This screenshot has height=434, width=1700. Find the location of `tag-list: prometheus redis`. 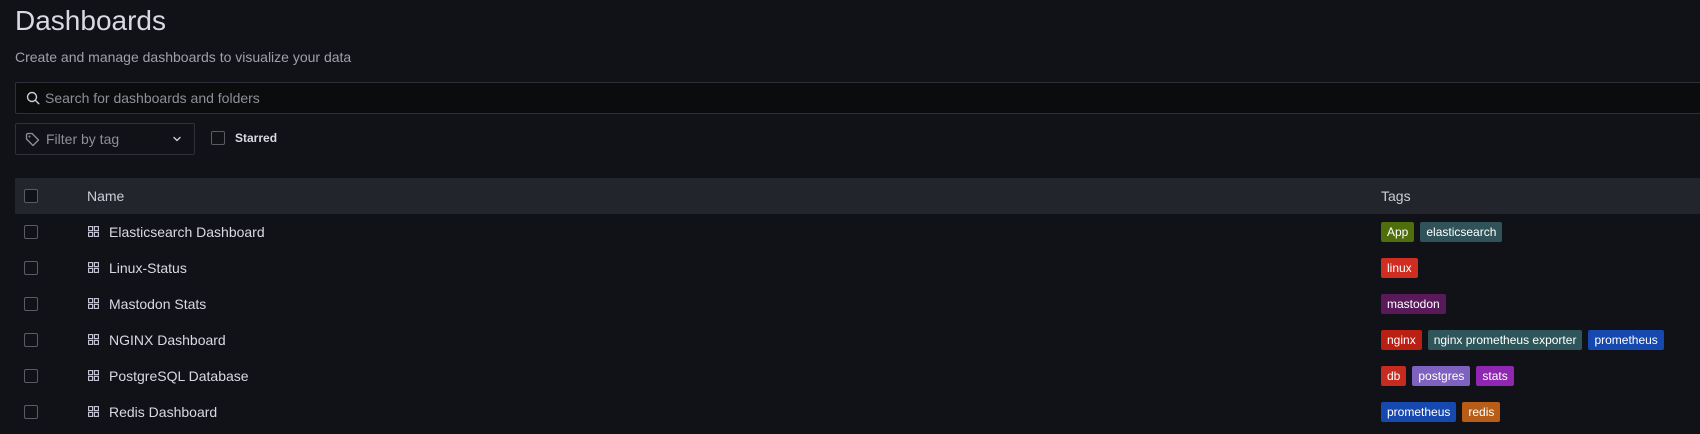

tag-list: prometheus redis is located at coordinates (1441, 412).